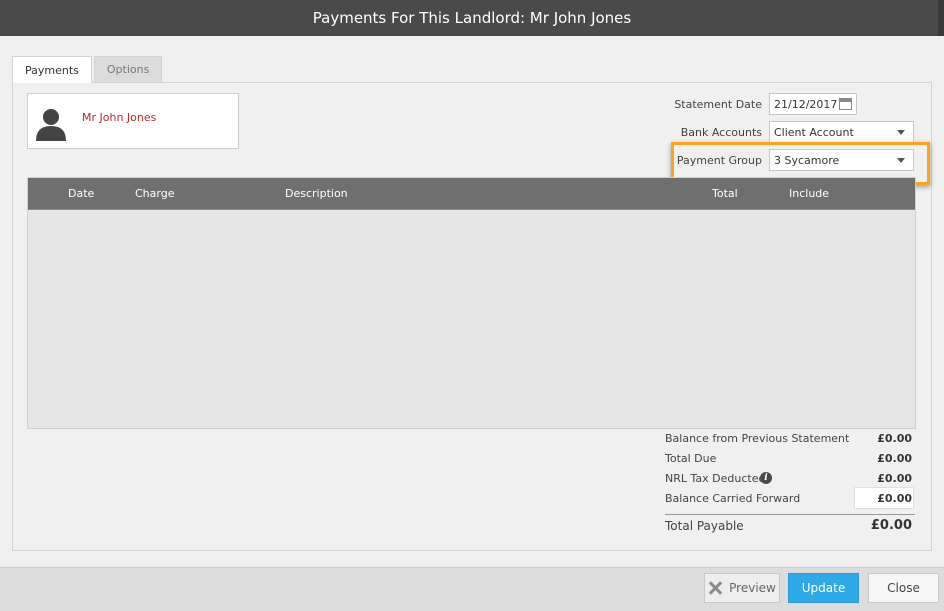 This screenshot has height=611, width=944. What do you see at coordinates (52, 69) in the screenshot?
I see `tab-payments: Payments` at bounding box center [52, 69].